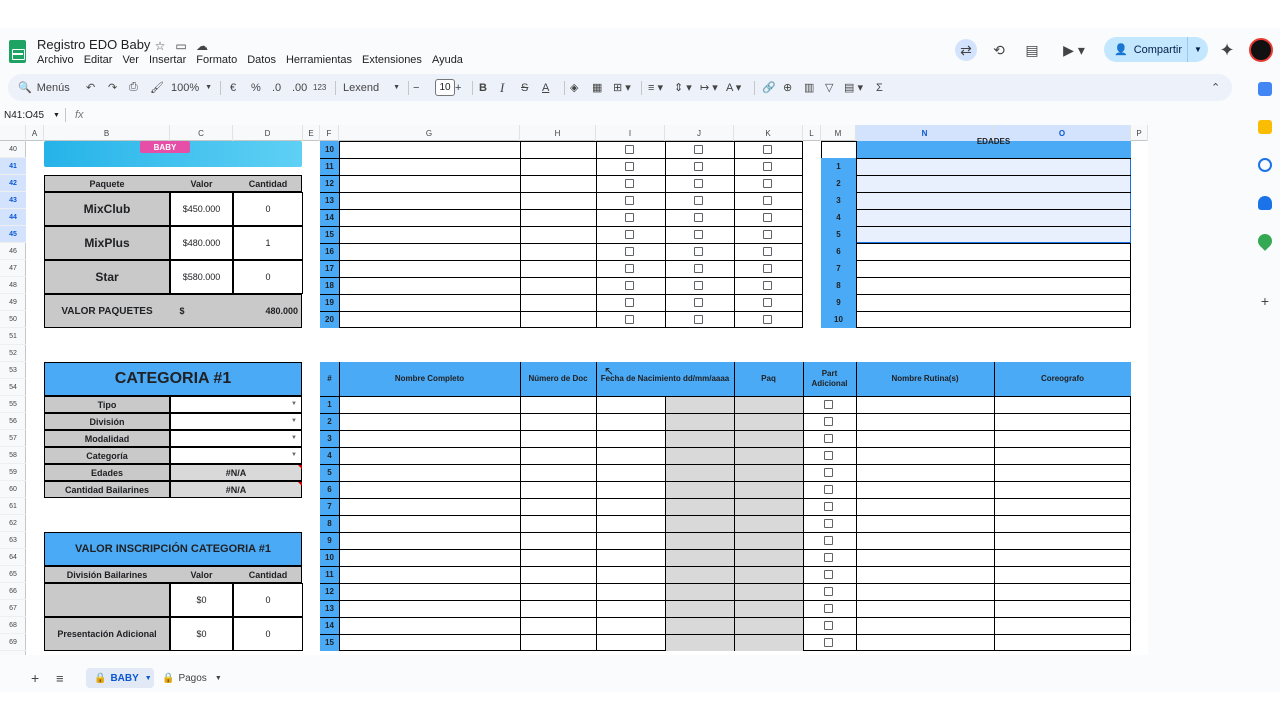 The image size is (1280, 720). I want to click on zoom-select: 100% ▼, so click(191, 87).